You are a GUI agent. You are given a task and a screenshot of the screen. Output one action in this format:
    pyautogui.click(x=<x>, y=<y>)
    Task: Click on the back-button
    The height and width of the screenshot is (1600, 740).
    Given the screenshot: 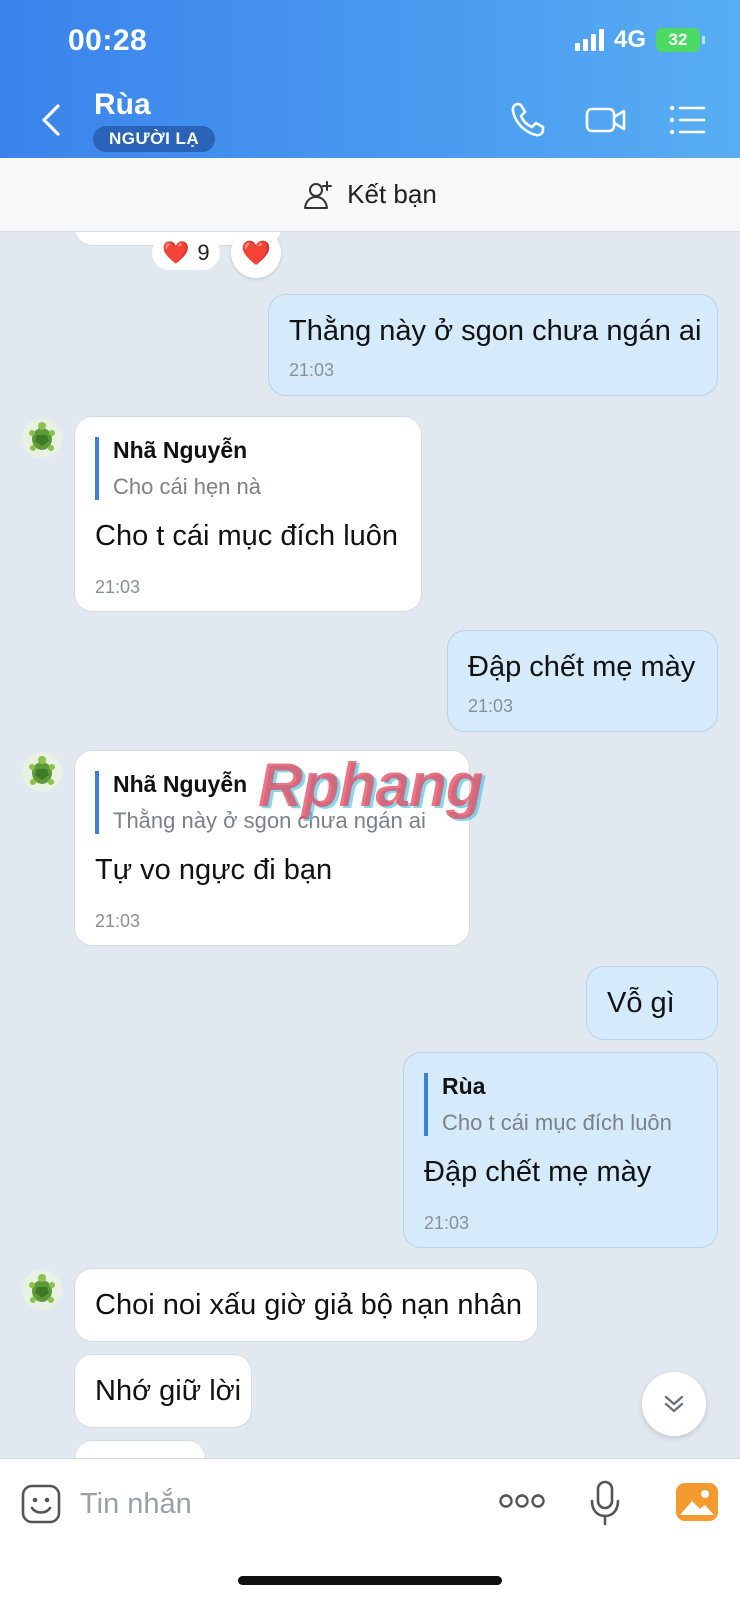 What is the action you would take?
    pyautogui.click(x=52, y=120)
    